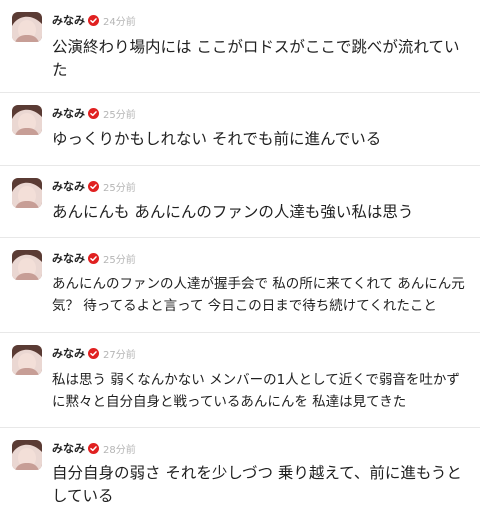 The width and height of the screenshot is (480, 521). What do you see at coordinates (257, 484) in the screenshot?
I see `post-text: 自分自身の弱さ それを少しづつ 乗り越えて、前に進もうとしている` at bounding box center [257, 484].